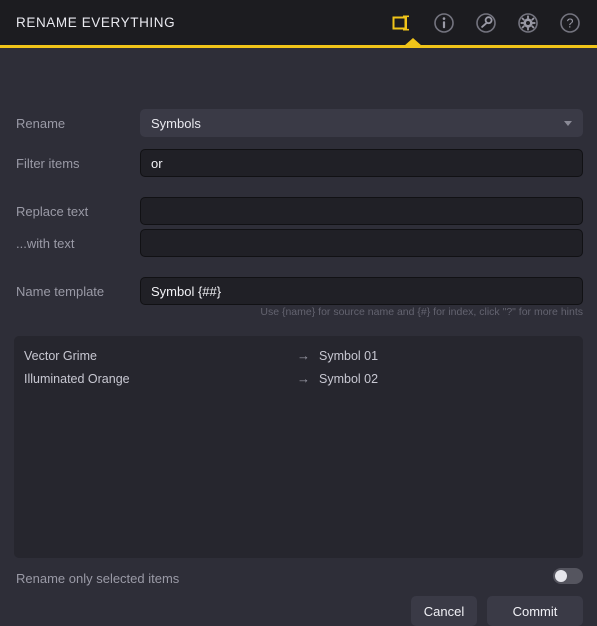  Describe the element at coordinates (298, 578) in the screenshot. I see `rename-only-selected-row: Rename only selected items` at that location.